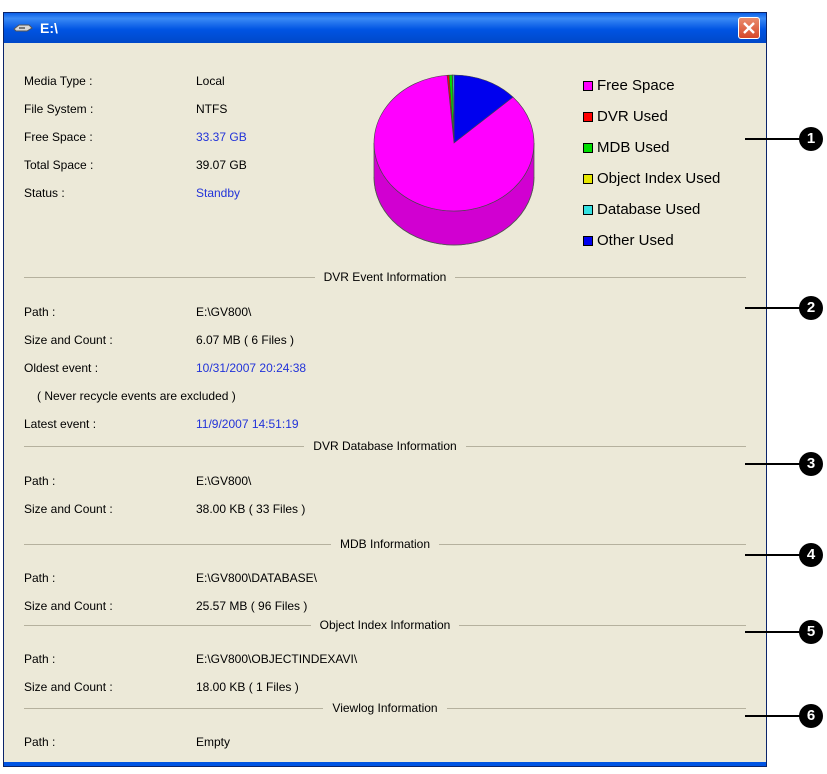  What do you see at coordinates (40, 481) in the screenshot?
I see `dvr-database-path-label: Path :` at bounding box center [40, 481].